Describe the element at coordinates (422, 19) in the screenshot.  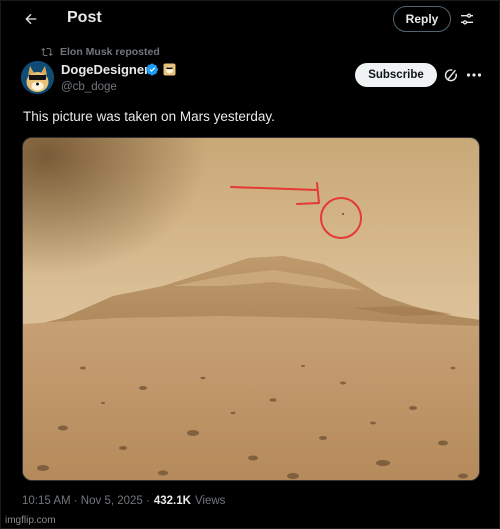
I see `reply-button: Reply` at that location.